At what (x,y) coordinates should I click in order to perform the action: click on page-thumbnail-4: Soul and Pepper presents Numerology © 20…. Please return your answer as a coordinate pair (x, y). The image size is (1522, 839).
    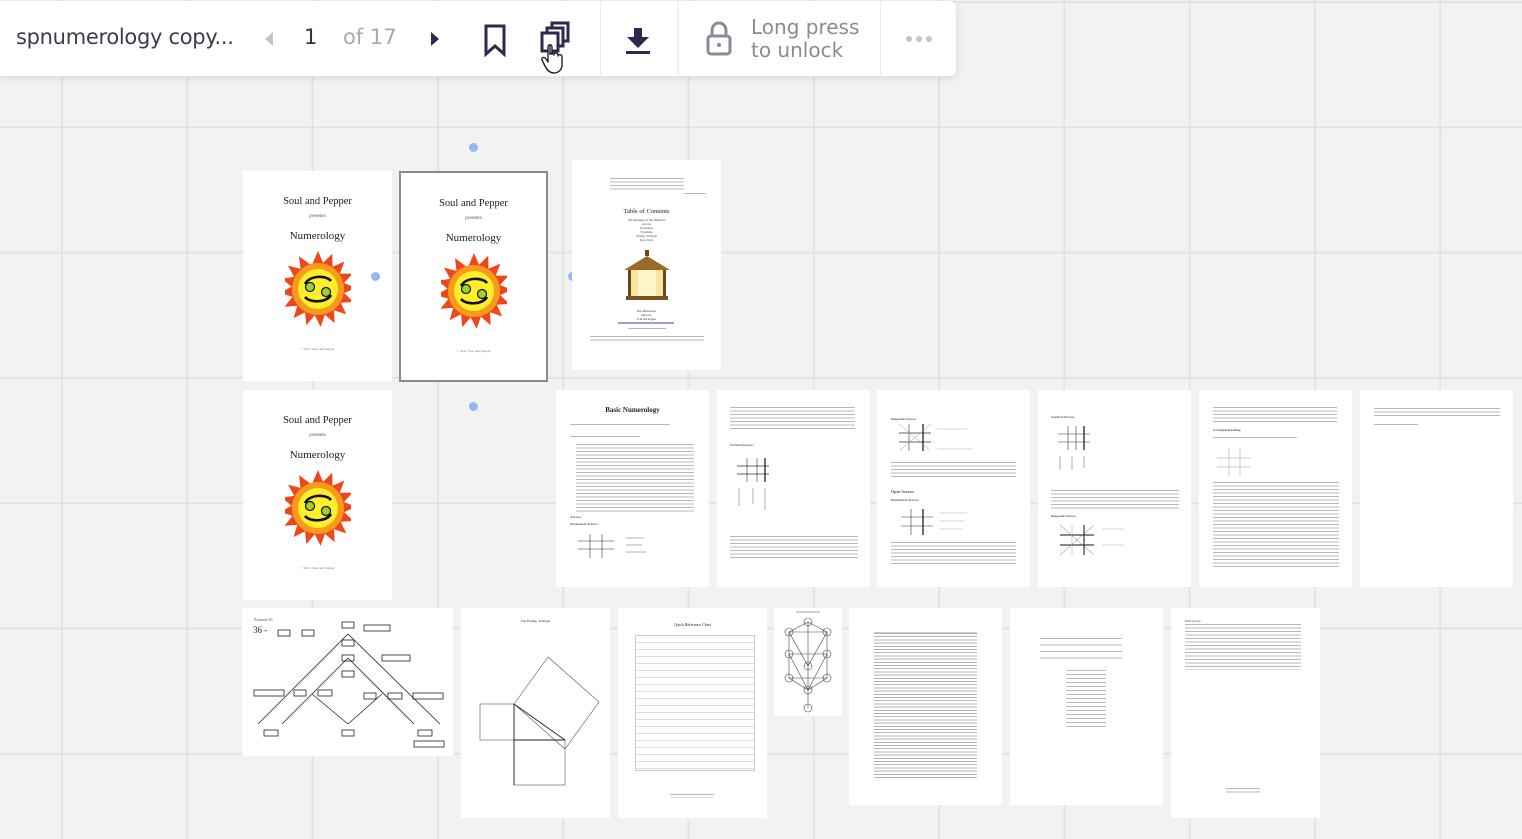
    Looking at the image, I should click on (317, 495).